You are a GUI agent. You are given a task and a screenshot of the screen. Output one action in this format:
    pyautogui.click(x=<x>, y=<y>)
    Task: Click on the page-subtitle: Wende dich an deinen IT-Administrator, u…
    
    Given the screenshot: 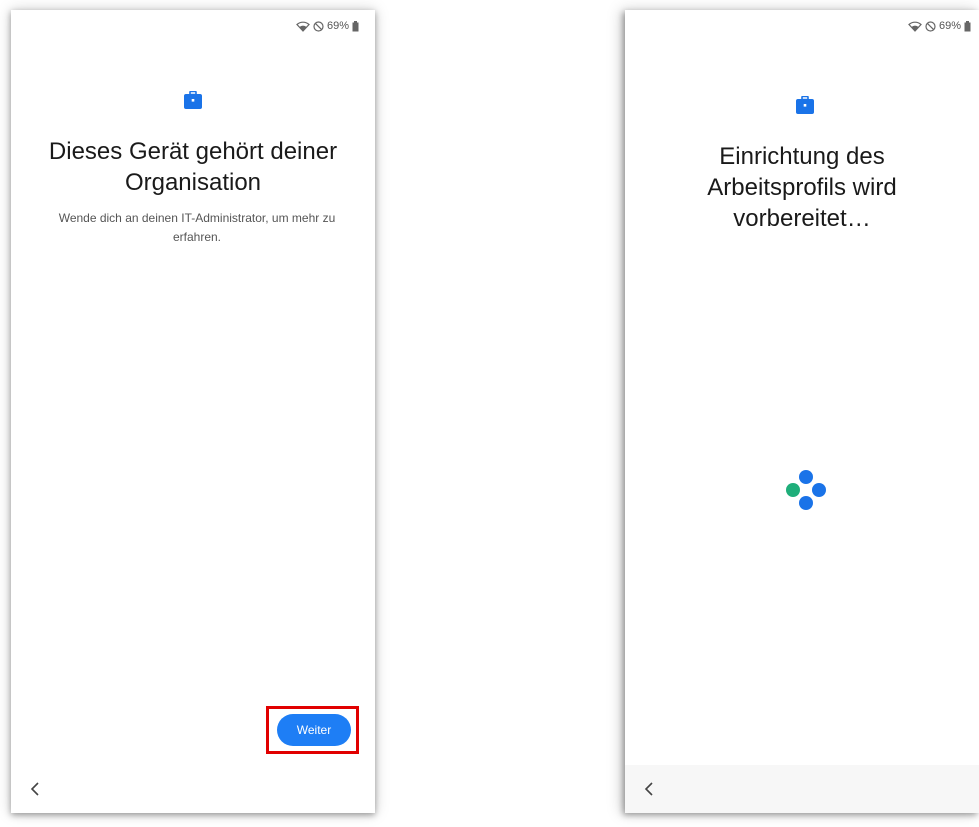 What is the action you would take?
    pyautogui.click(x=197, y=227)
    